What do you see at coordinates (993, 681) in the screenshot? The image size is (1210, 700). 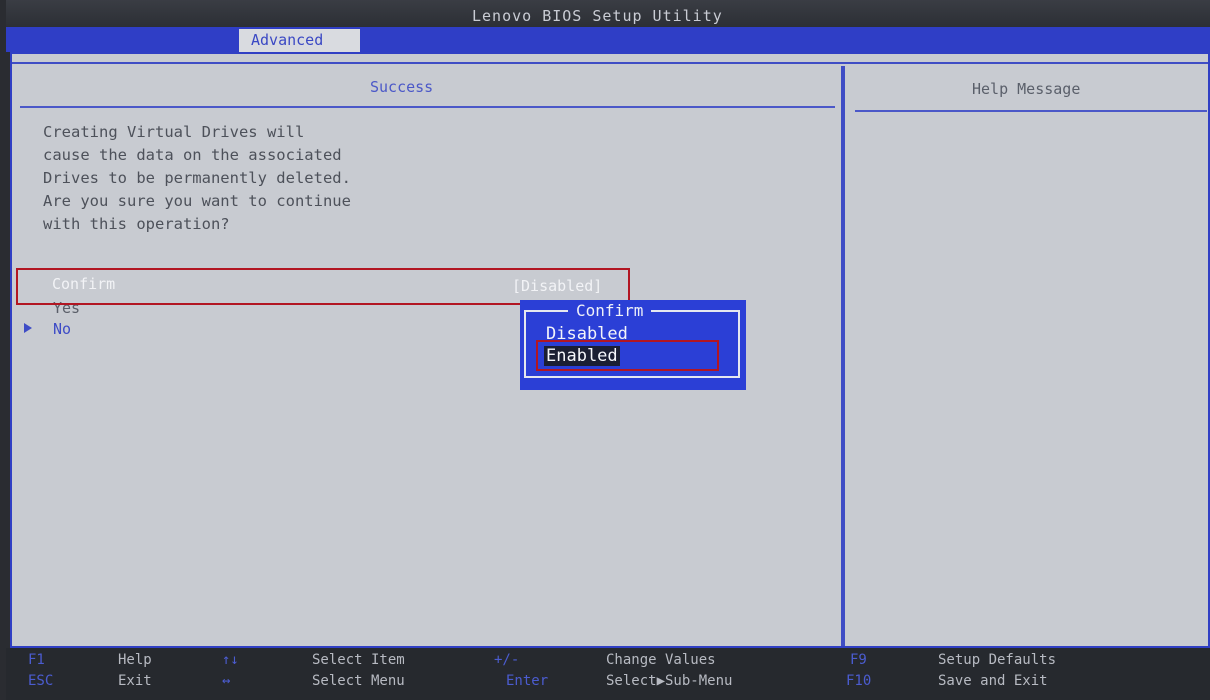 I see `key-save-exit-label: Save and Exit` at bounding box center [993, 681].